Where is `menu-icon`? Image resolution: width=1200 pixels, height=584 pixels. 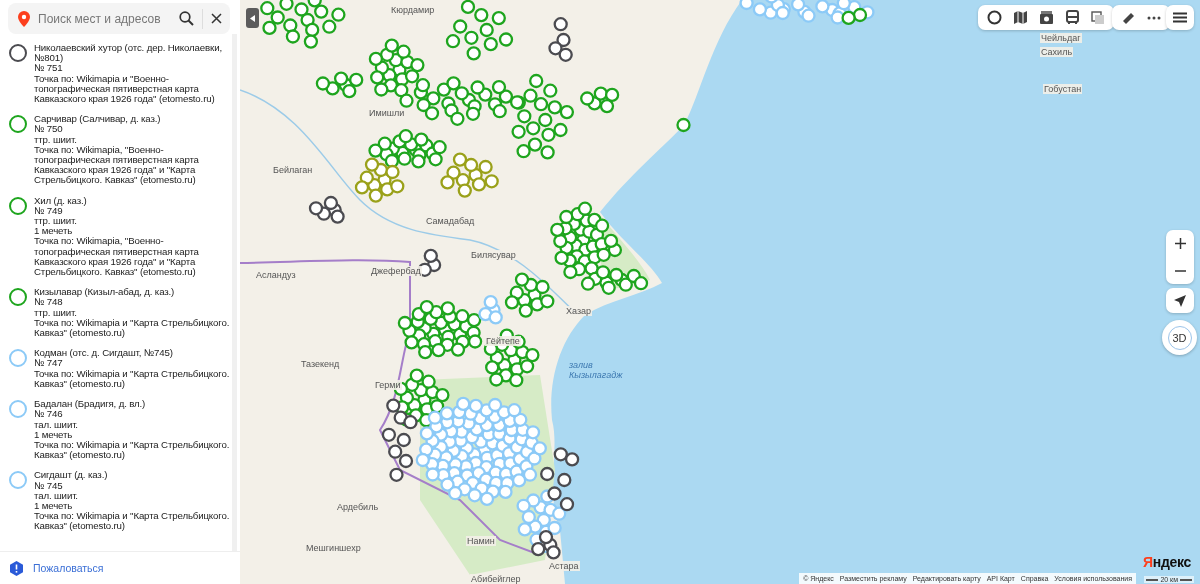 menu-icon is located at coordinates (1180, 17).